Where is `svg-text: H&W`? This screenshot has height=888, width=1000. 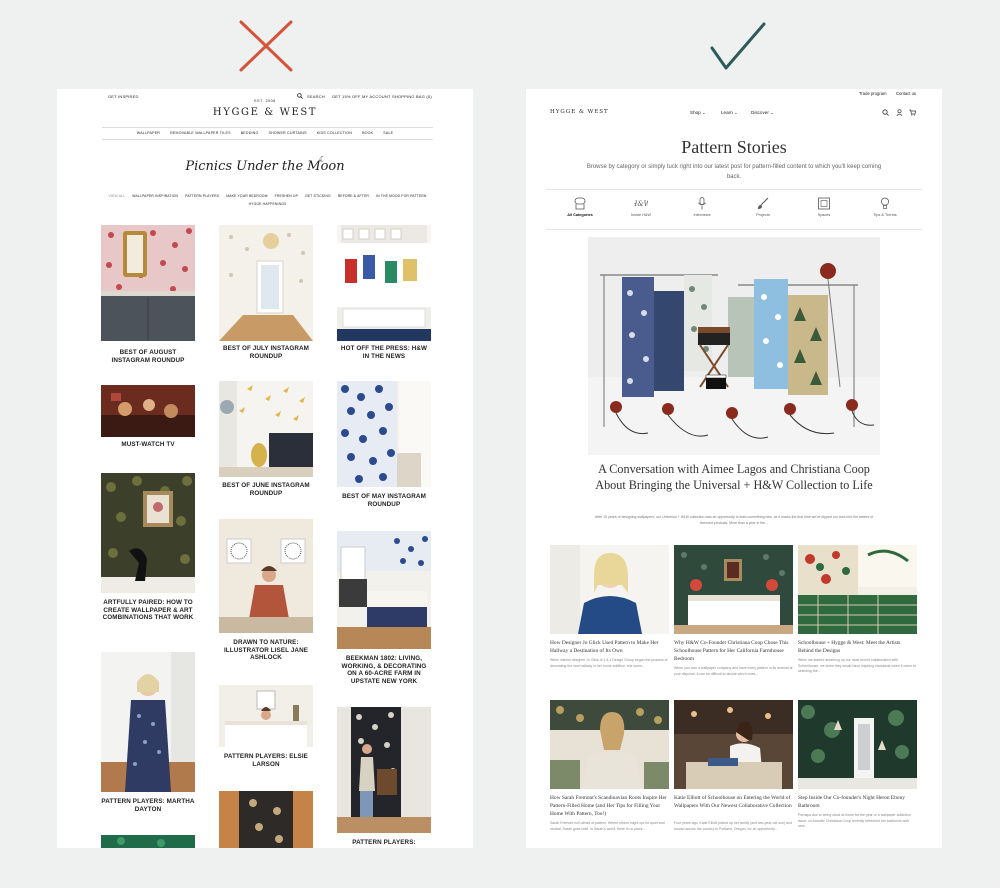
svg-text: H&W is located at coordinates (641, 204).